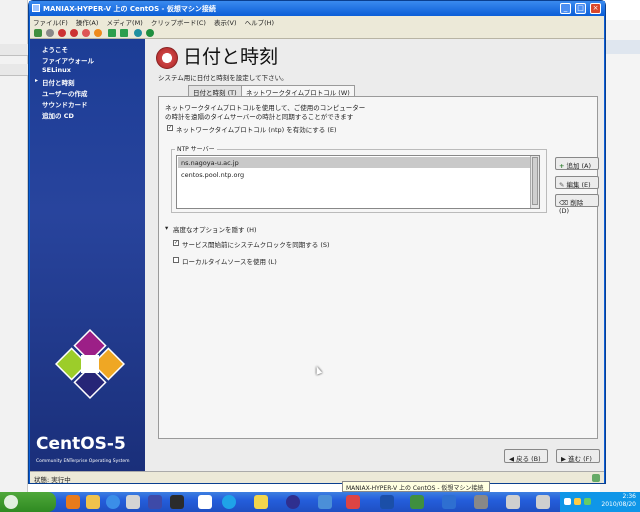  What do you see at coordinates (562, 166) in the screenshot?
I see `plus-icon: +` at bounding box center [562, 166].